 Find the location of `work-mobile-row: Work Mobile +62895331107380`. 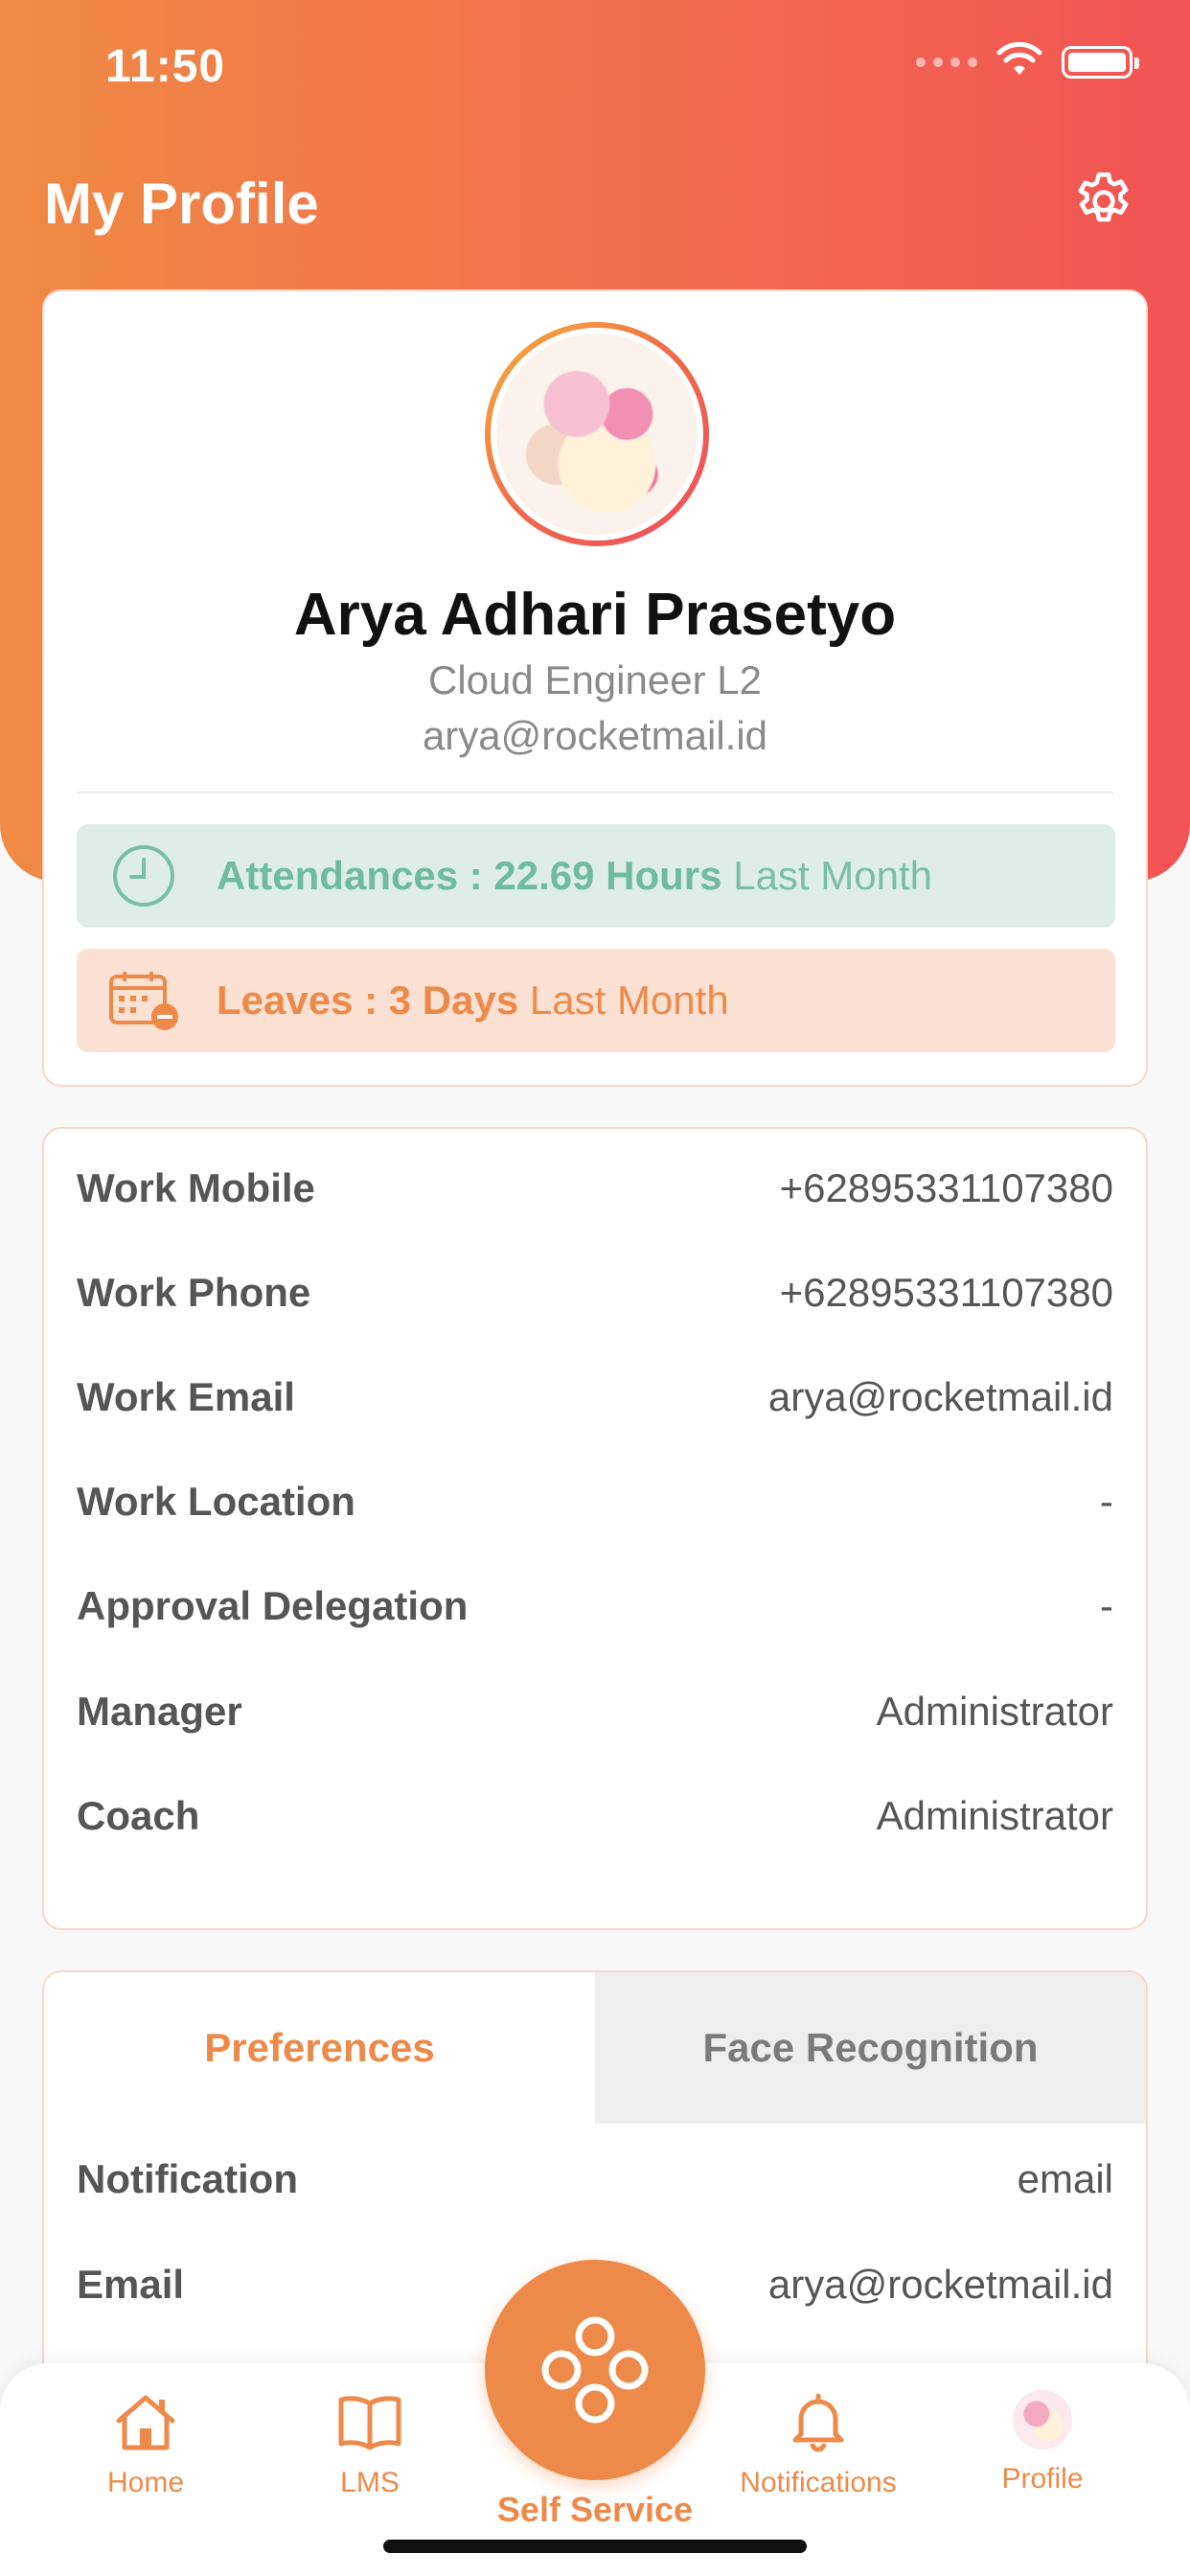

work-mobile-row: Work Mobile +62895331107380 is located at coordinates (595, 1188).